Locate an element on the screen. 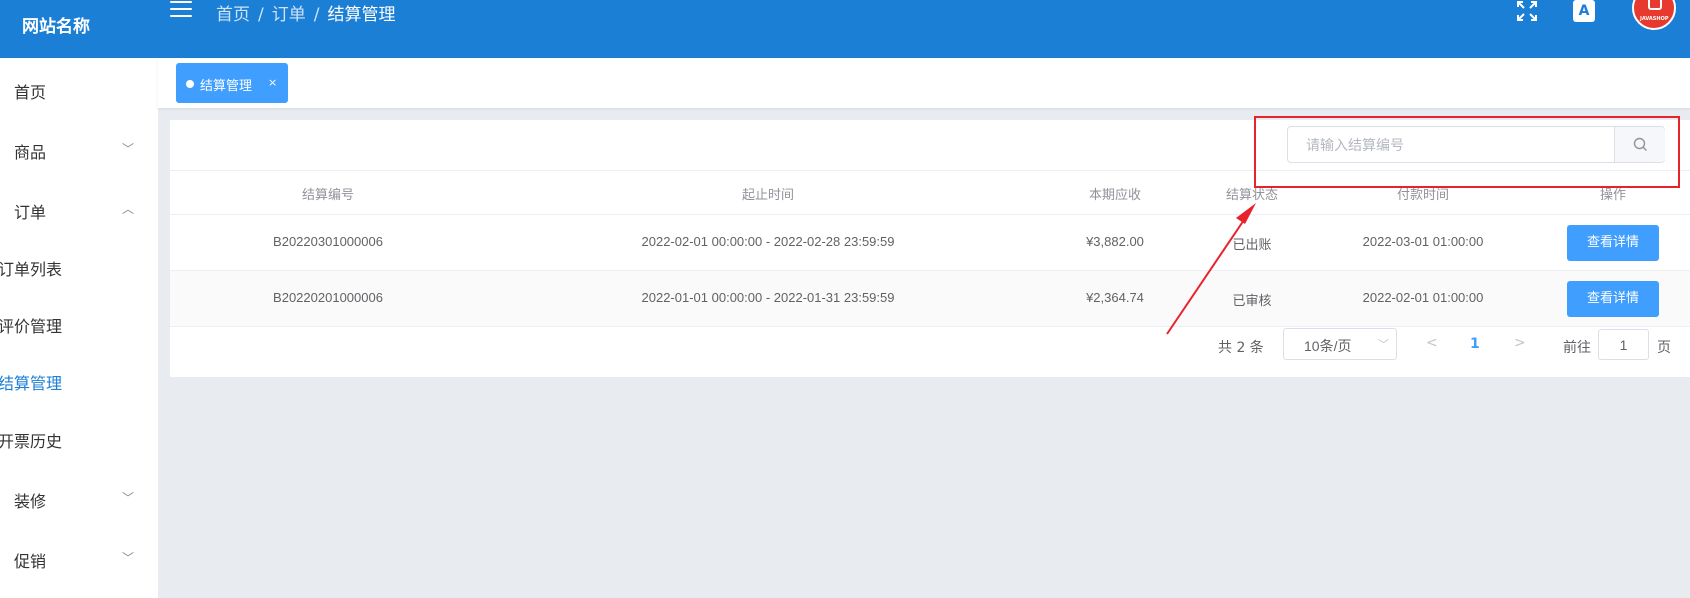 The height and width of the screenshot is (598, 1690). pagination-total: 共 2 条 is located at coordinates (1241, 348).